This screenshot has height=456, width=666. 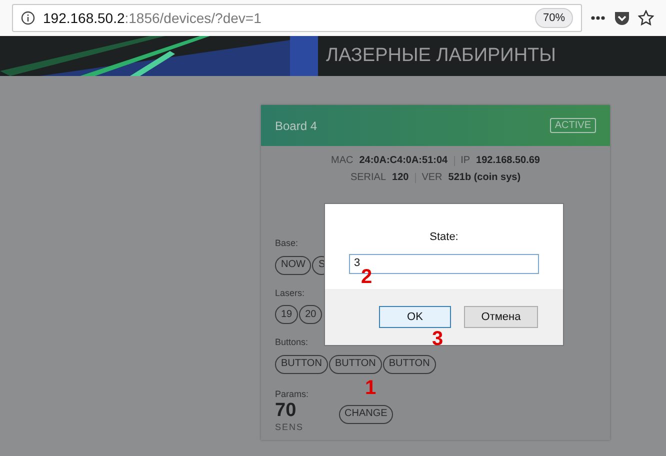 What do you see at coordinates (622, 18) in the screenshot?
I see `pocket-icon` at bounding box center [622, 18].